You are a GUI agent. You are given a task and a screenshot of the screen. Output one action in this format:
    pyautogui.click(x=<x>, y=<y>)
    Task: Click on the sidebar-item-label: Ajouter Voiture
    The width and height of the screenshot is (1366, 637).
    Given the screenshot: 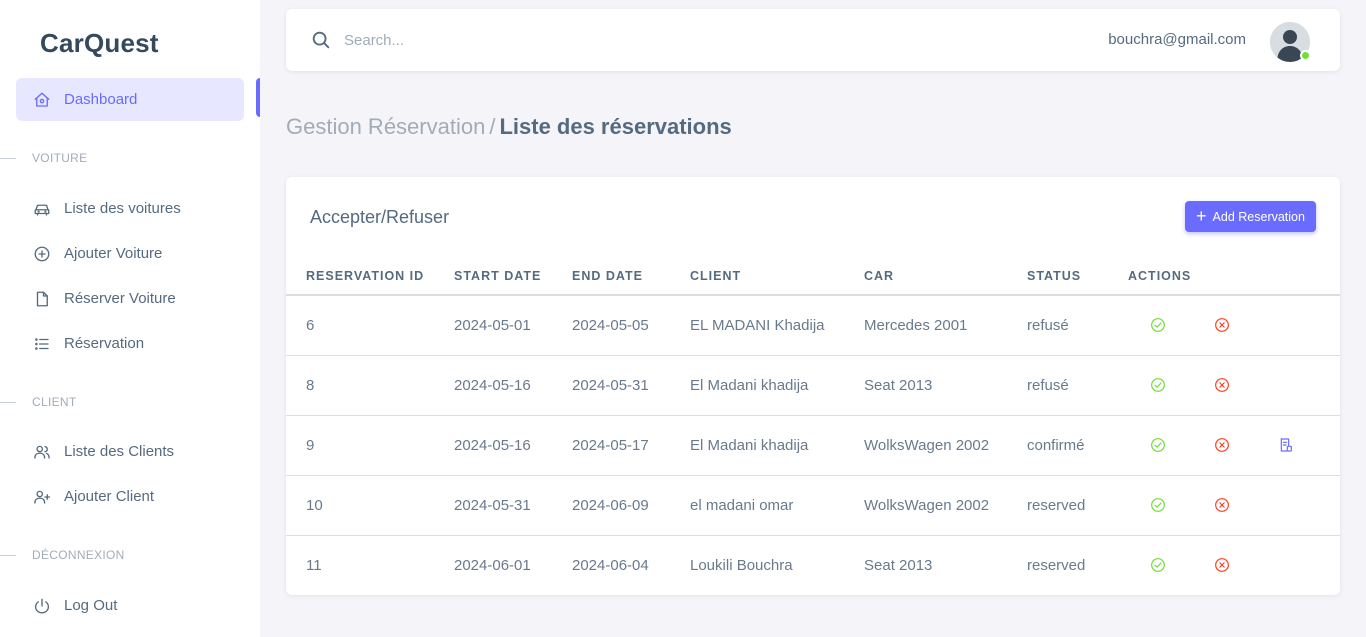 What is the action you would take?
    pyautogui.click(x=113, y=253)
    